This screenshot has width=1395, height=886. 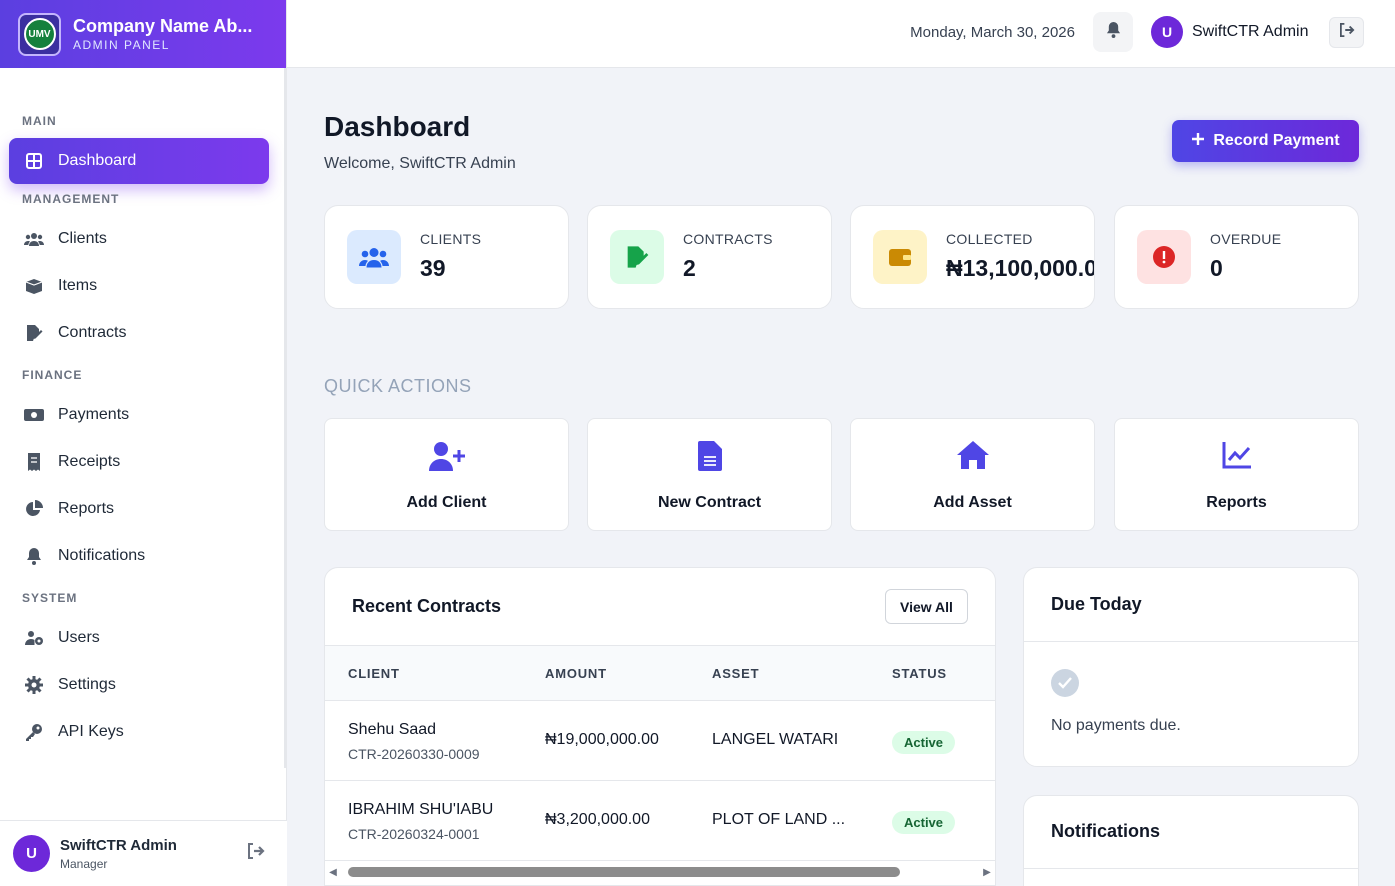 I want to click on brand-header: UMV Company Name Ab... ADMIN PANEL, so click(x=143, y=34).